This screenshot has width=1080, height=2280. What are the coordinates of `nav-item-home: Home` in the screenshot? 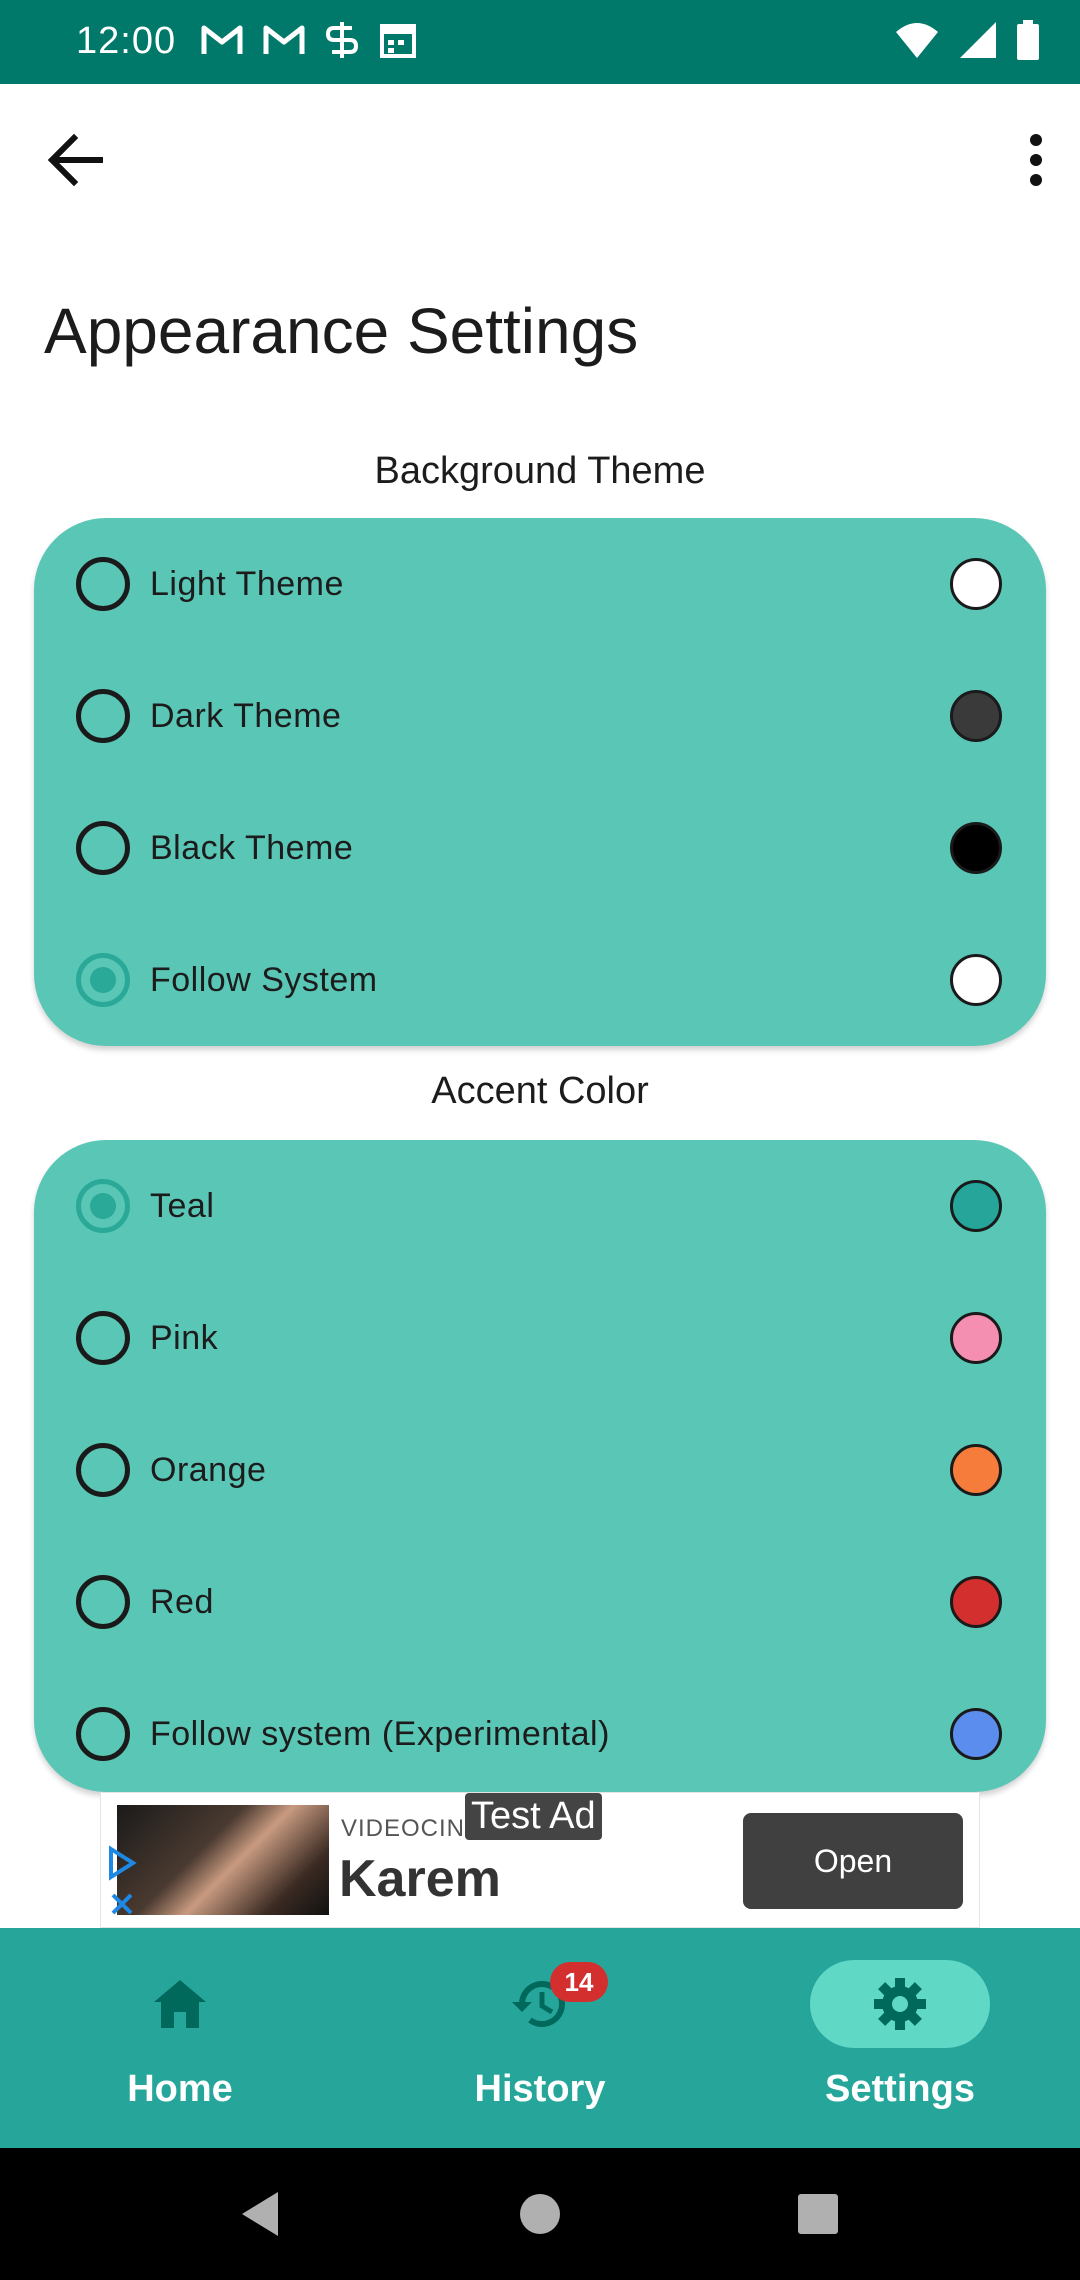 It's located at (180, 2038).